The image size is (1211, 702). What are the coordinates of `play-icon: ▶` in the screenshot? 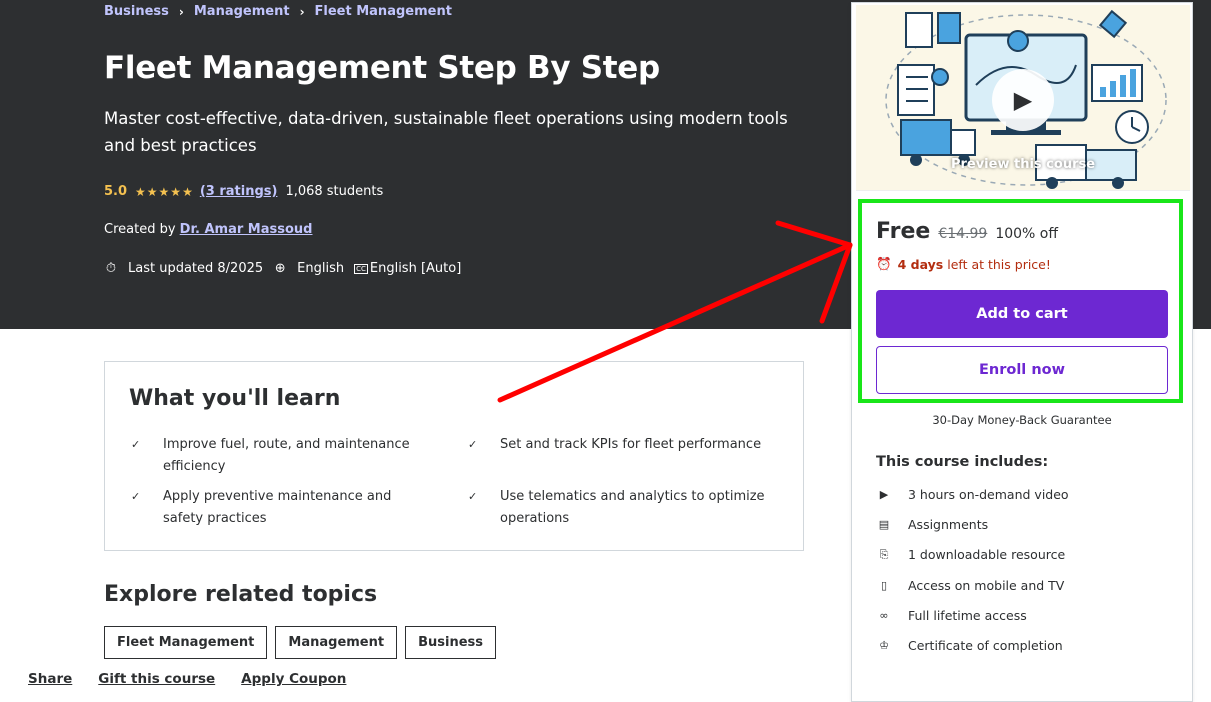 It's located at (1023, 100).